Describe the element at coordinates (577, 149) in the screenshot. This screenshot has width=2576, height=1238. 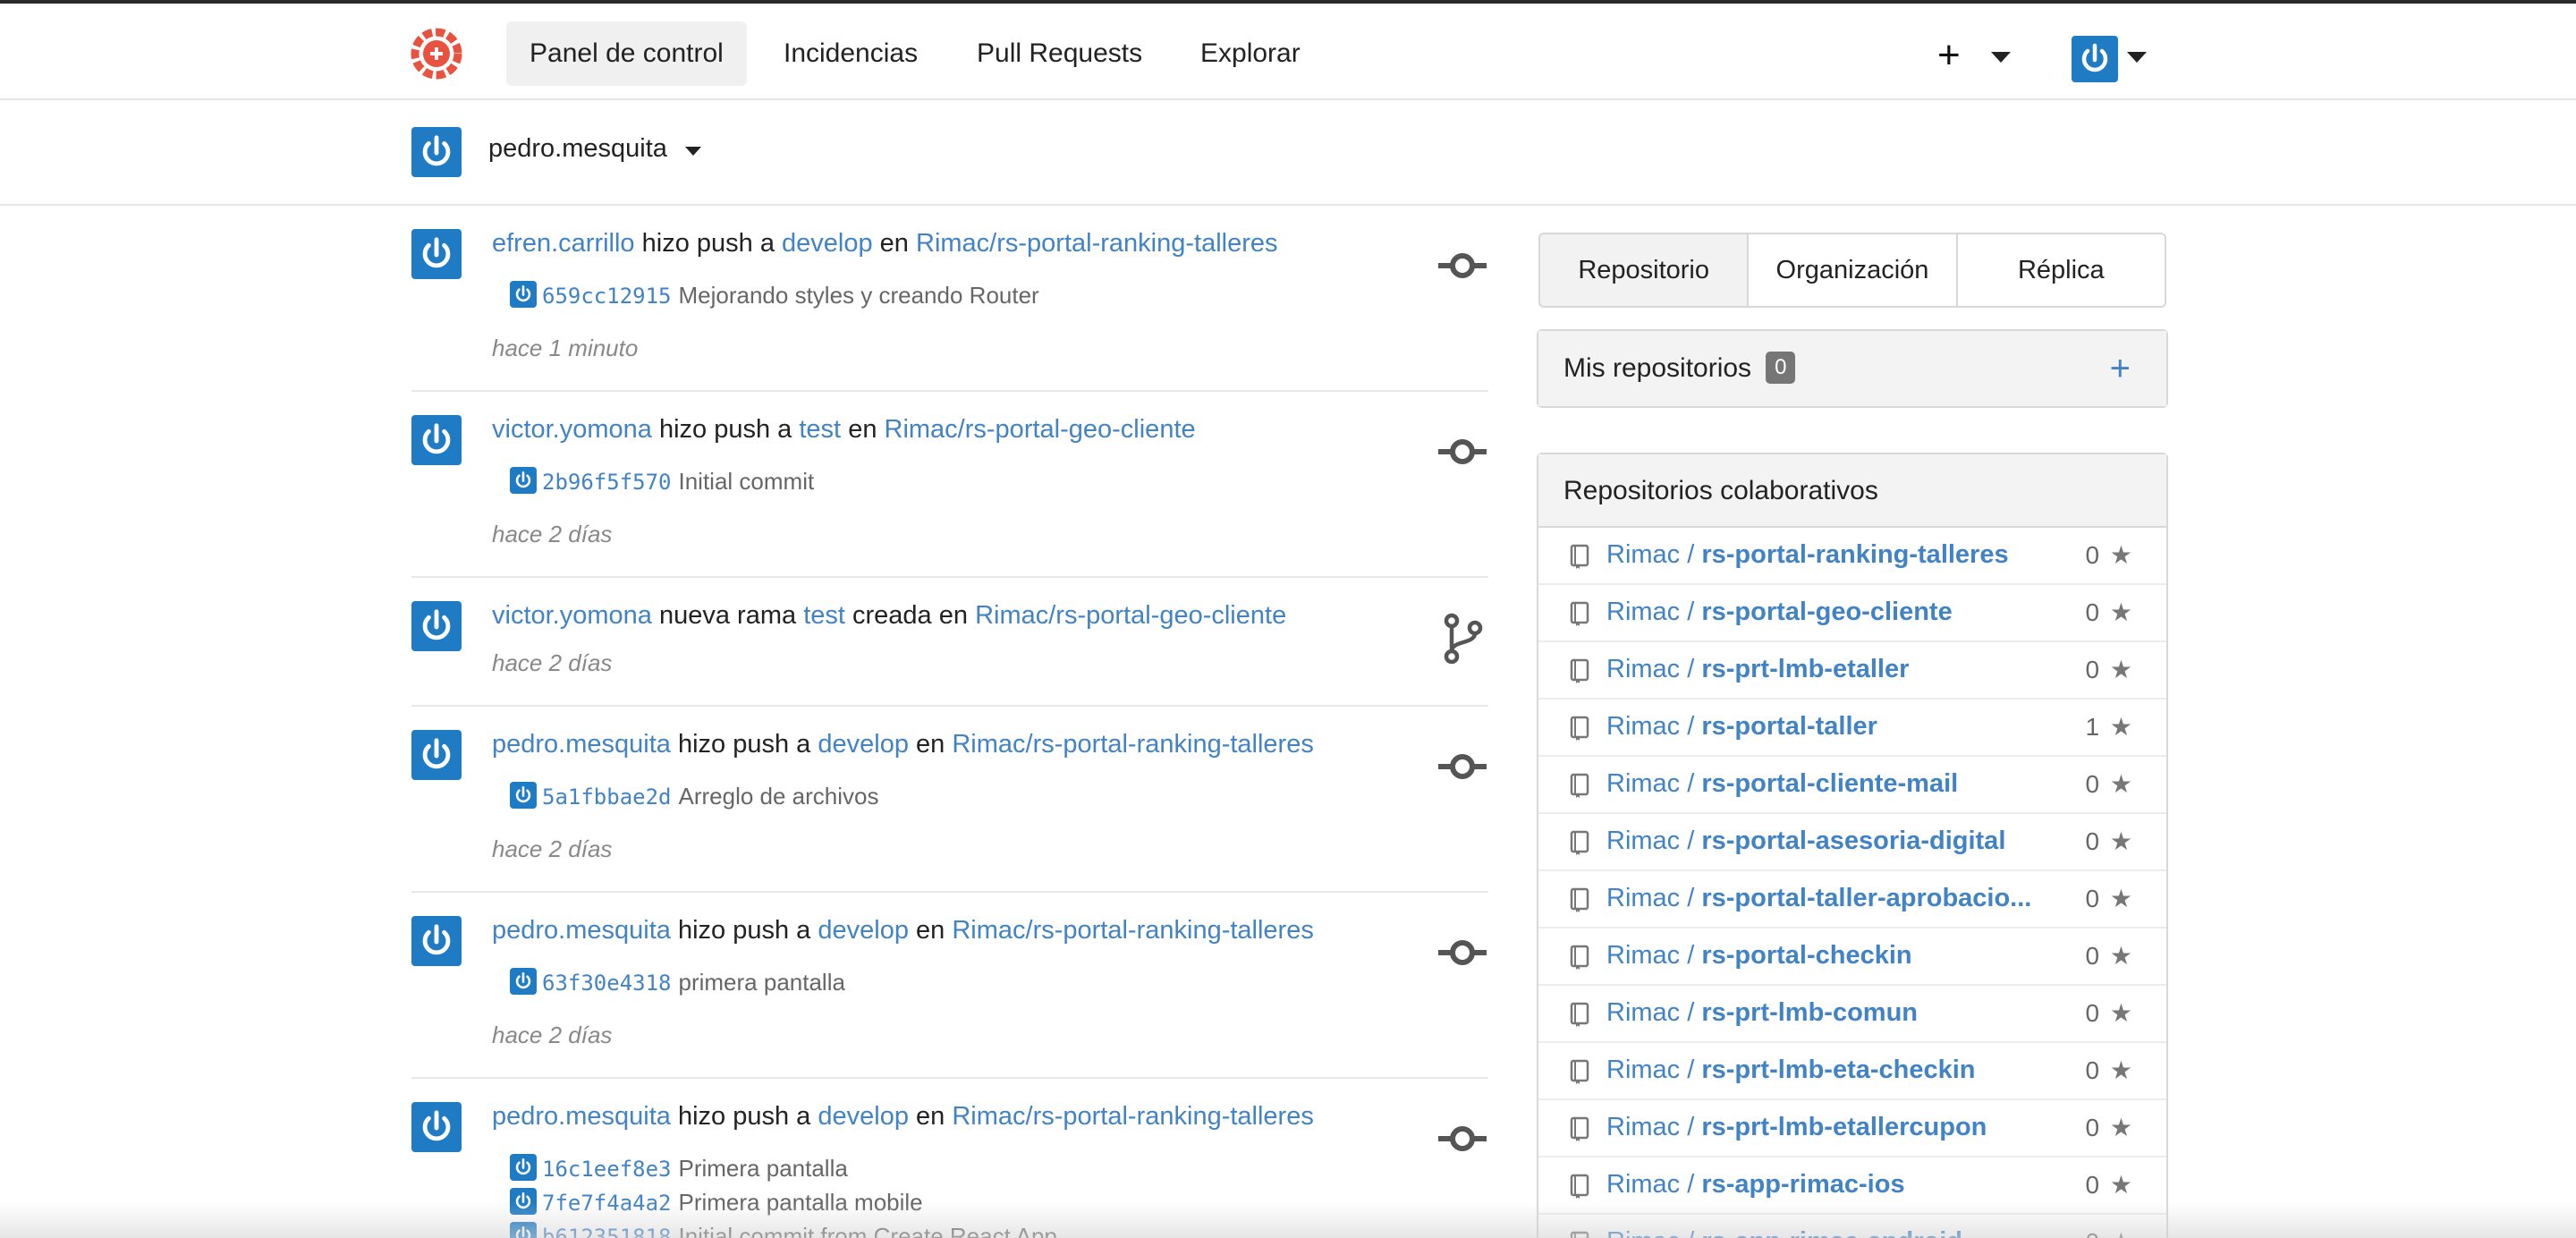
I see `context-username: pedro.mesquita` at that location.